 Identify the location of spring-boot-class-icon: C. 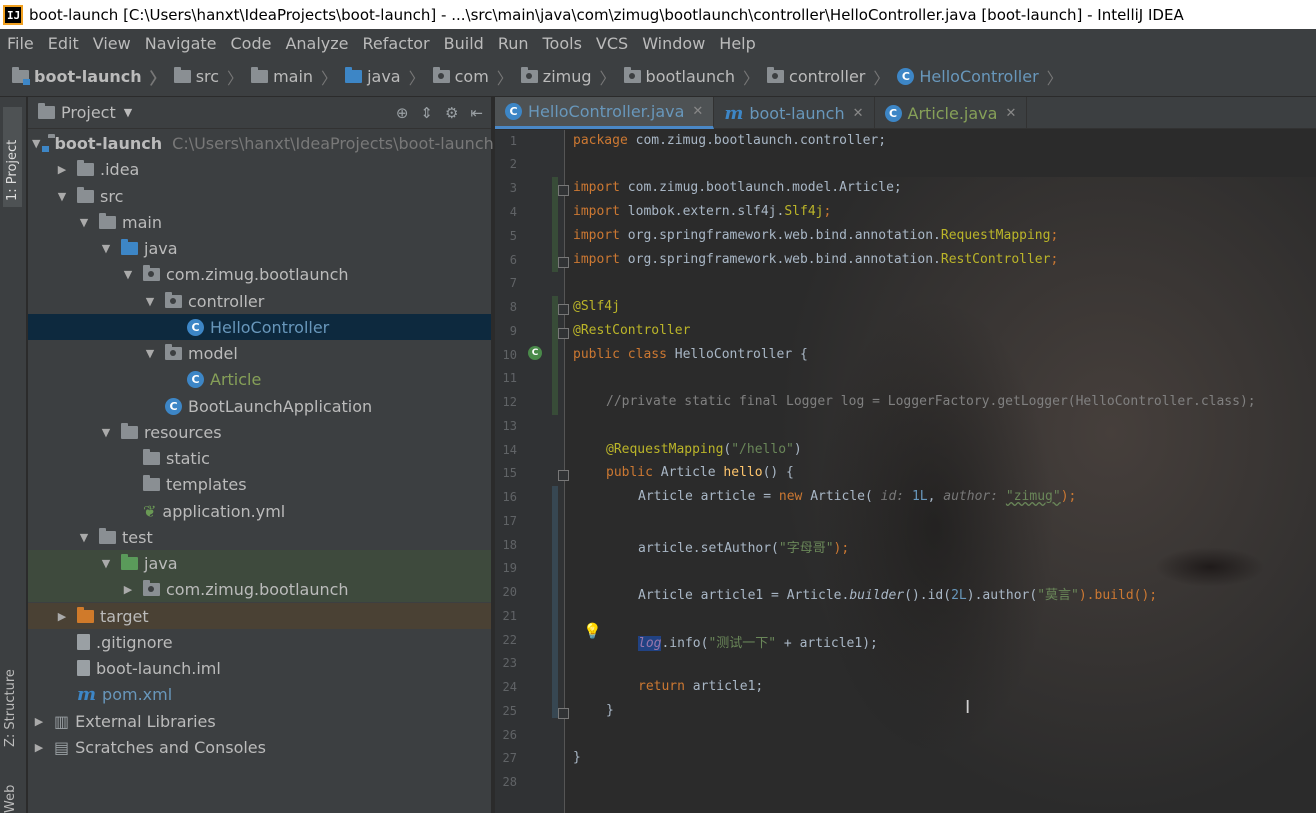
(173, 406).